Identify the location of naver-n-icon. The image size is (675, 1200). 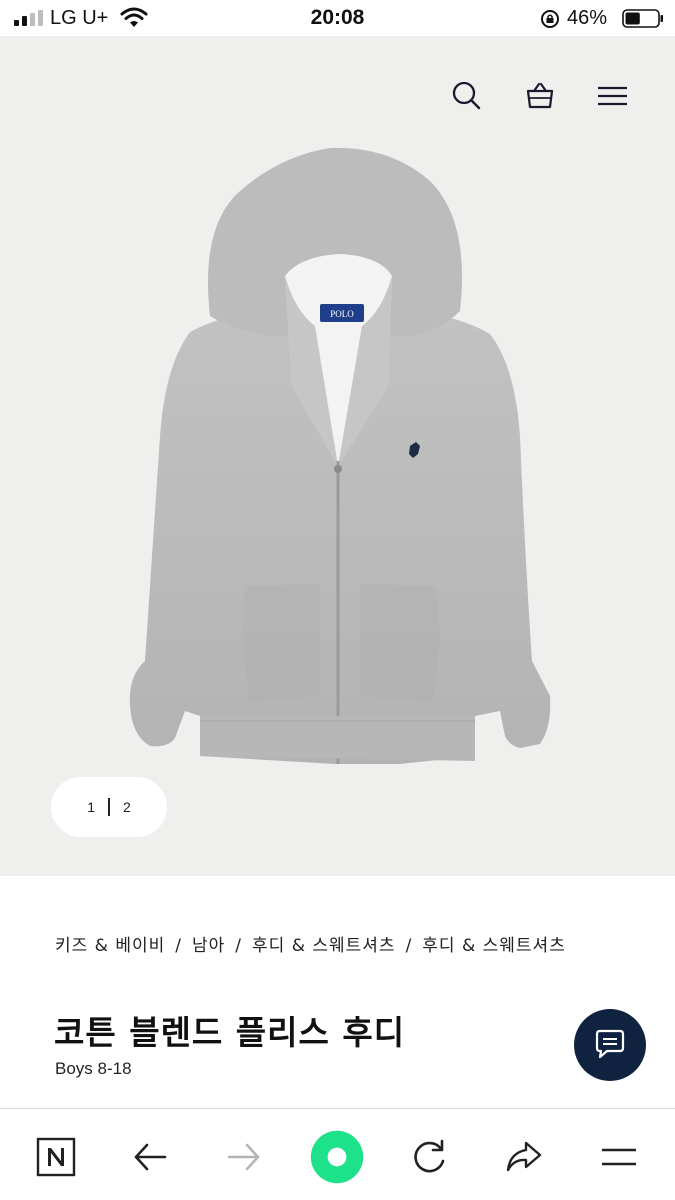
(56, 1157).